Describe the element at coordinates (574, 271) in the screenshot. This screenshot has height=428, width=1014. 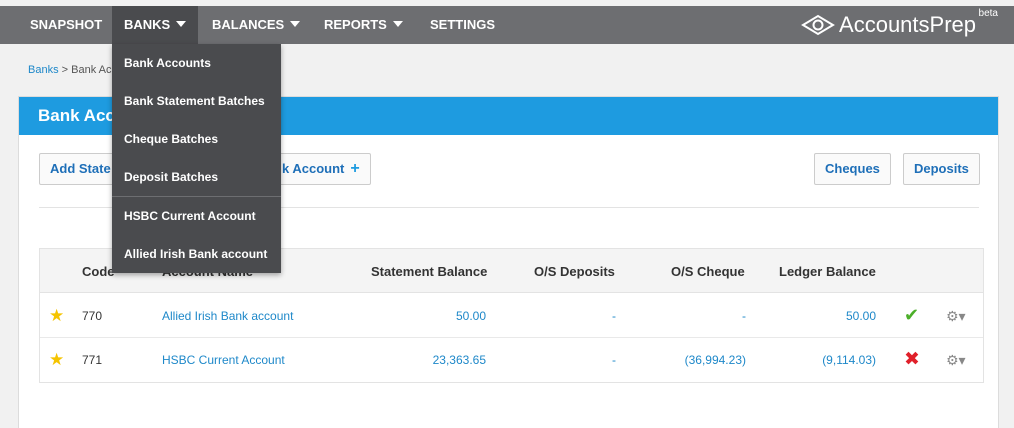
I see `header-os-deposits: O/S Deposits` at that location.